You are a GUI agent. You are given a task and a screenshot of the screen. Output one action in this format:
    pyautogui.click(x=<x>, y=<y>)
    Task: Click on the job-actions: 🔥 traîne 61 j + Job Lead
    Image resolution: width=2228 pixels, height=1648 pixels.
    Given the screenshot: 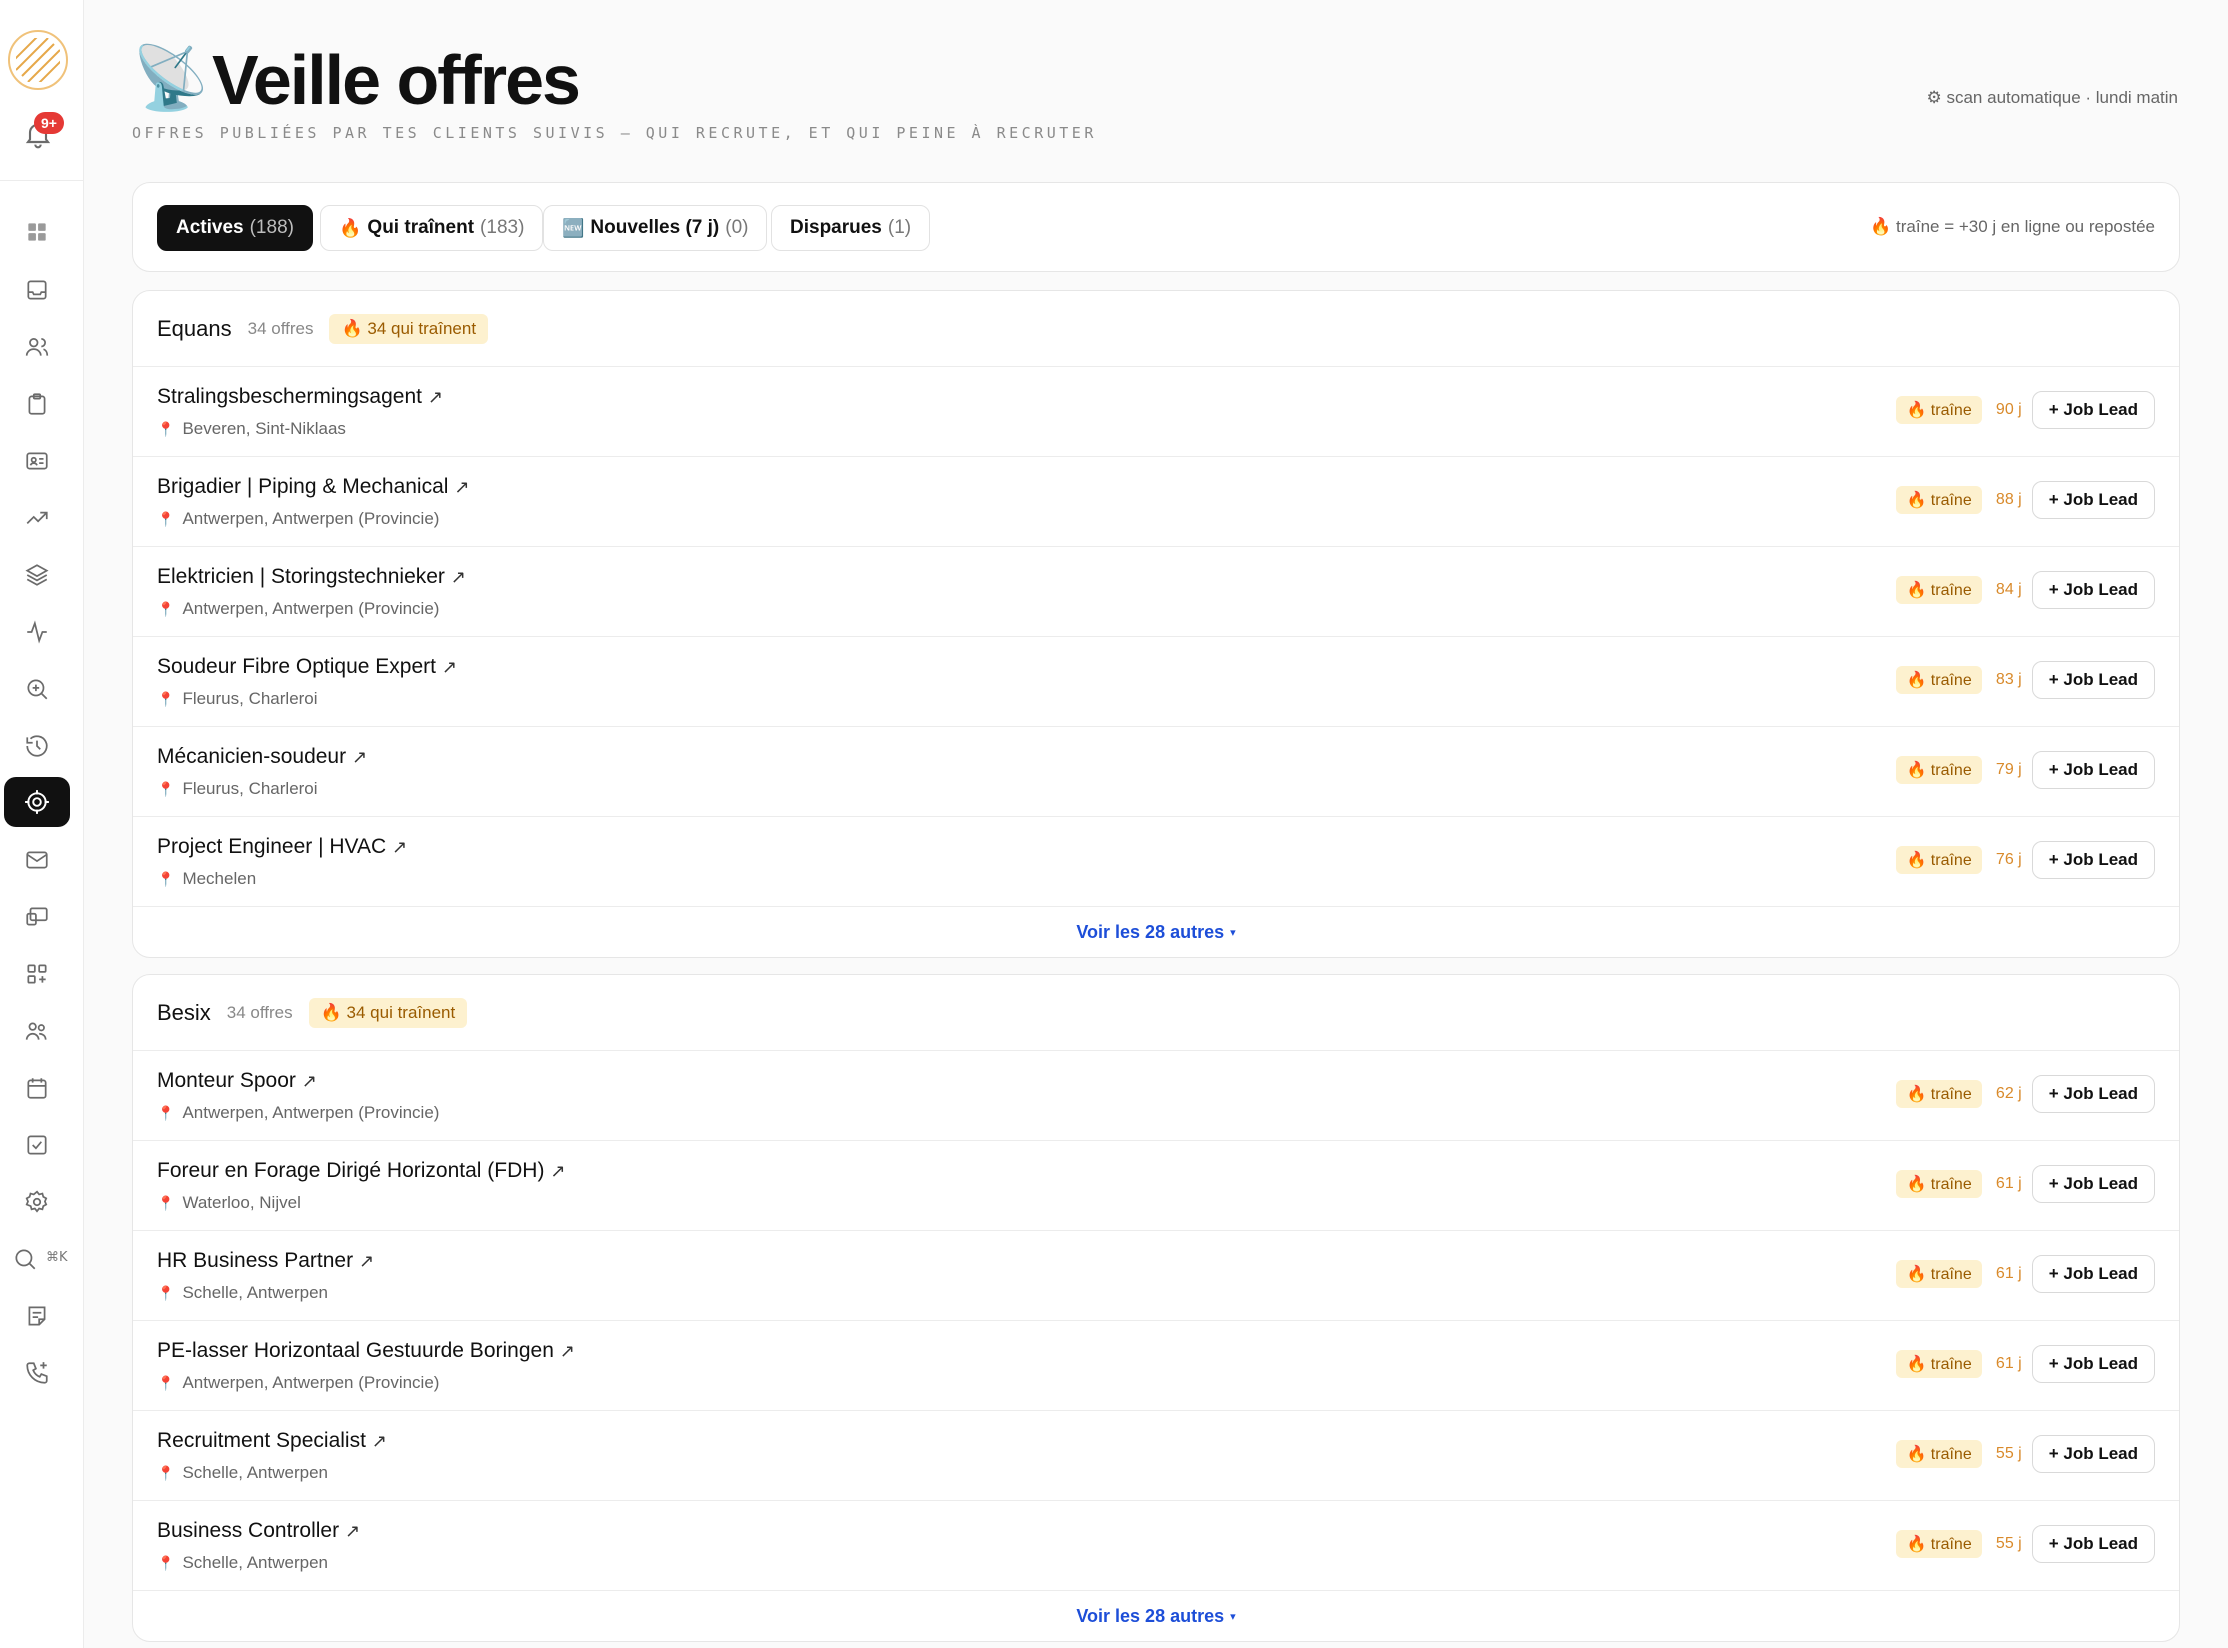 What is the action you would take?
    pyautogui.click(x=2025, y=1274)
    